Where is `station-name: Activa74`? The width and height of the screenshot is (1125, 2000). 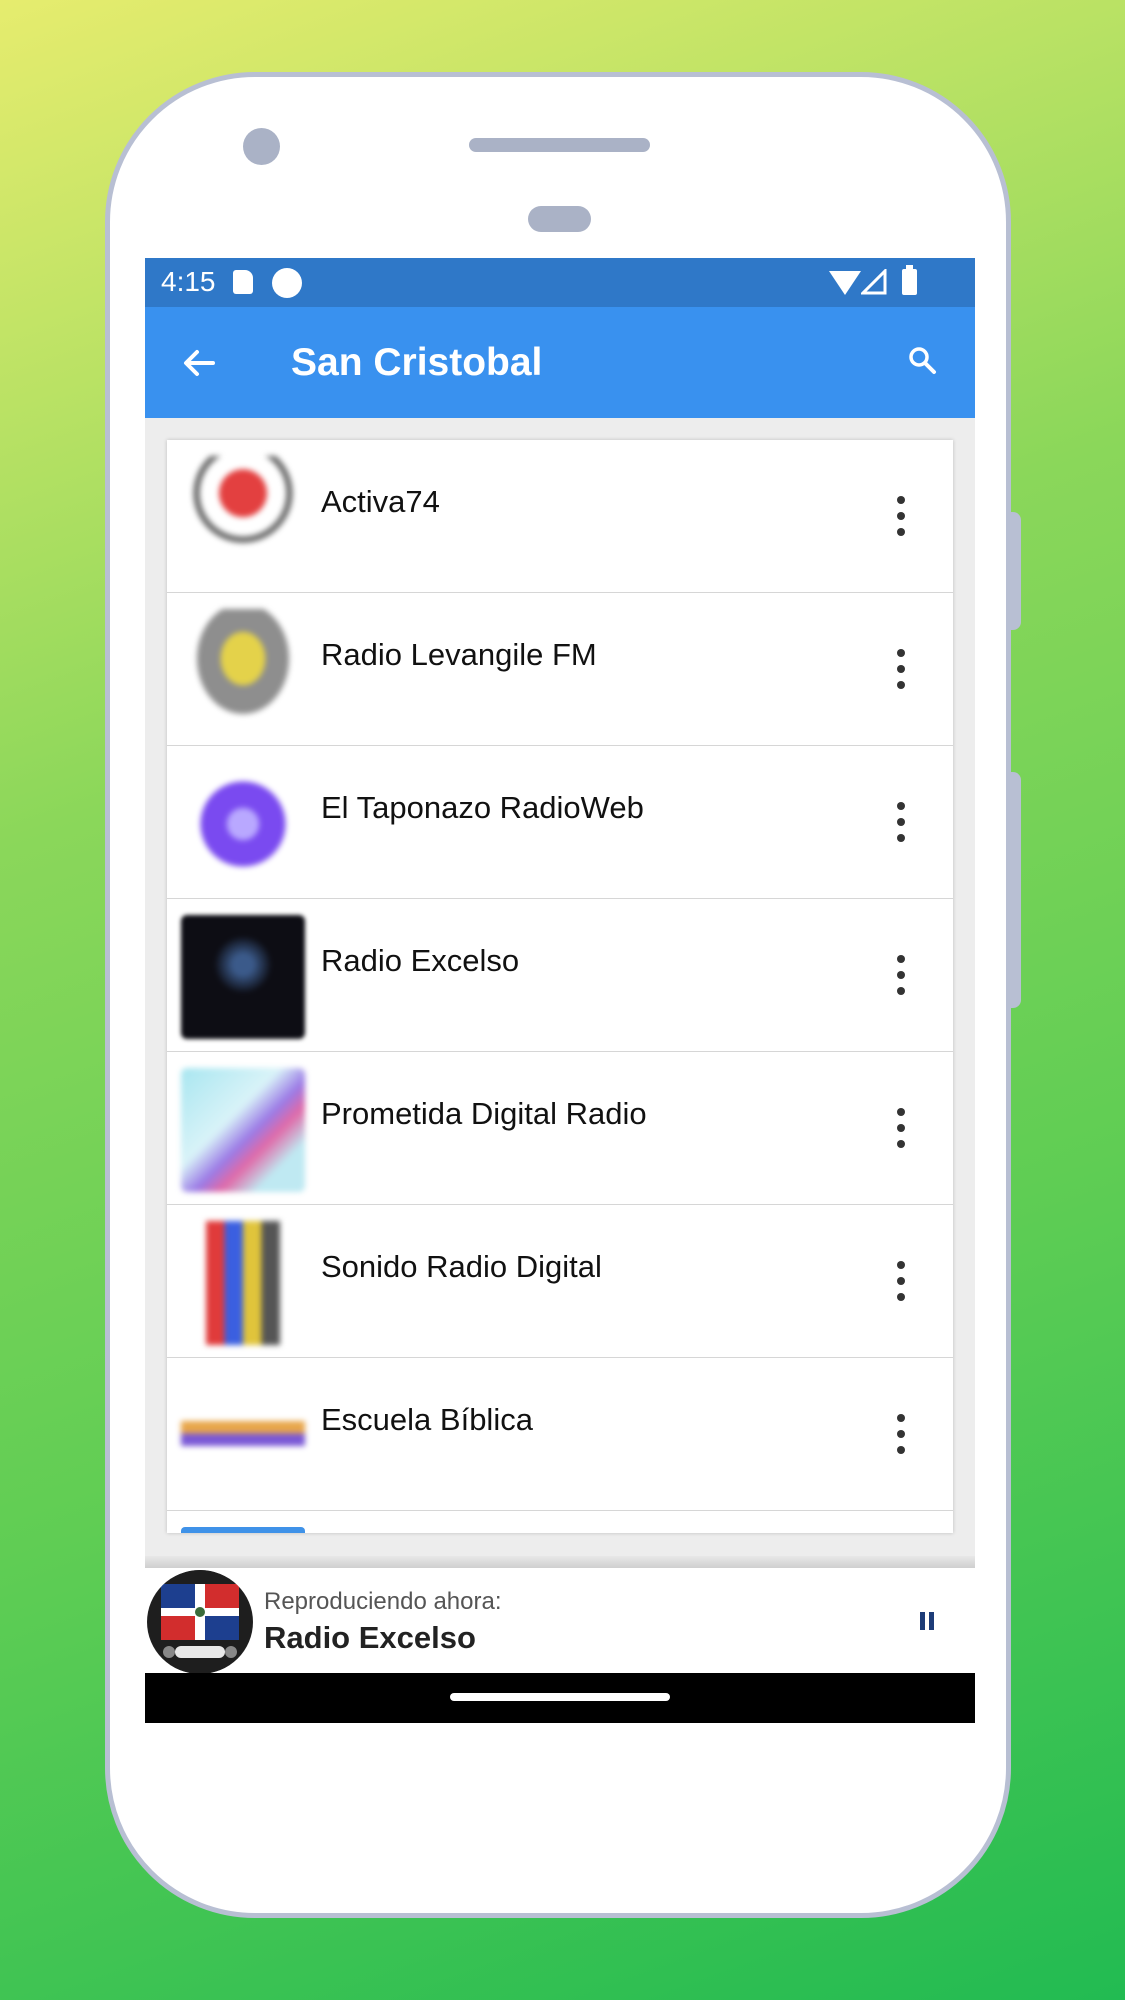
station-name: Activa74 is located at coordinates (380, 501).